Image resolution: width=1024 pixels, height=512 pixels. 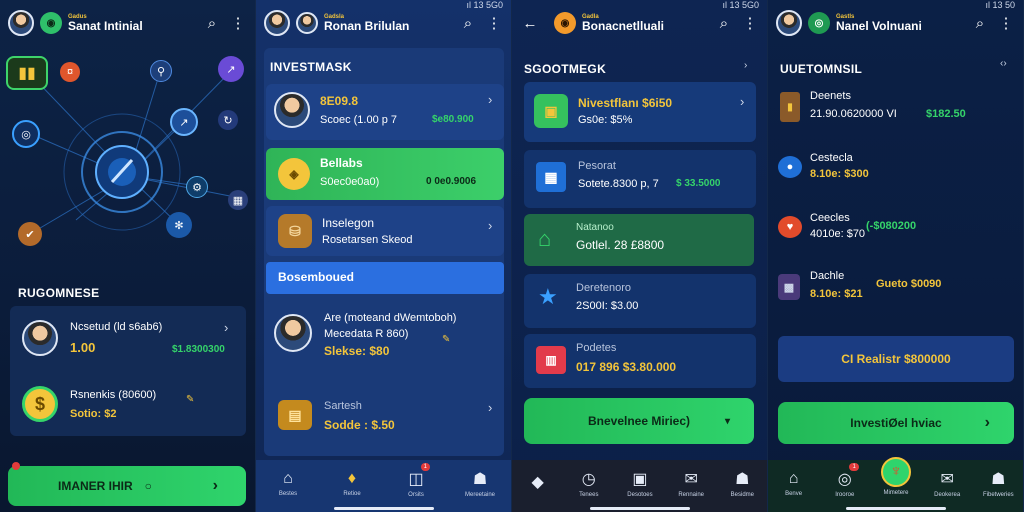 What do you see at coordinates (105, 26) in the screenshot?
I see `brand-name: Sanat Intinial` at bounding box center [105, 26].